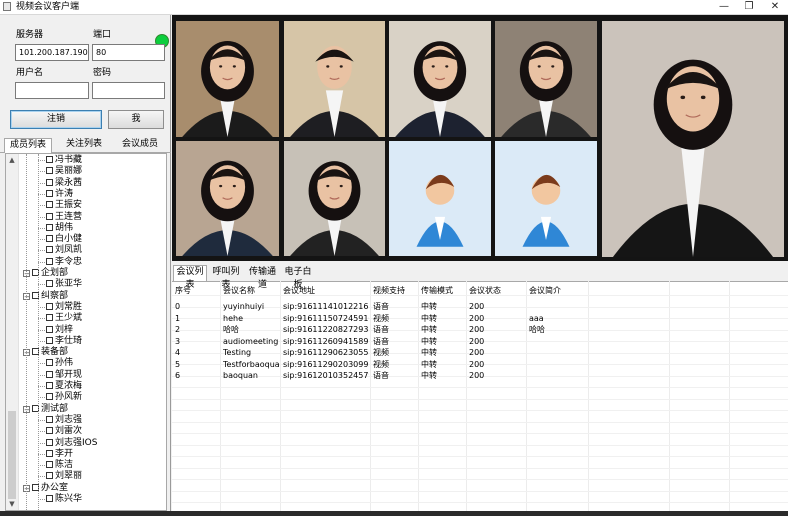  I want to click on table-cell: 0, so click(197, 306).